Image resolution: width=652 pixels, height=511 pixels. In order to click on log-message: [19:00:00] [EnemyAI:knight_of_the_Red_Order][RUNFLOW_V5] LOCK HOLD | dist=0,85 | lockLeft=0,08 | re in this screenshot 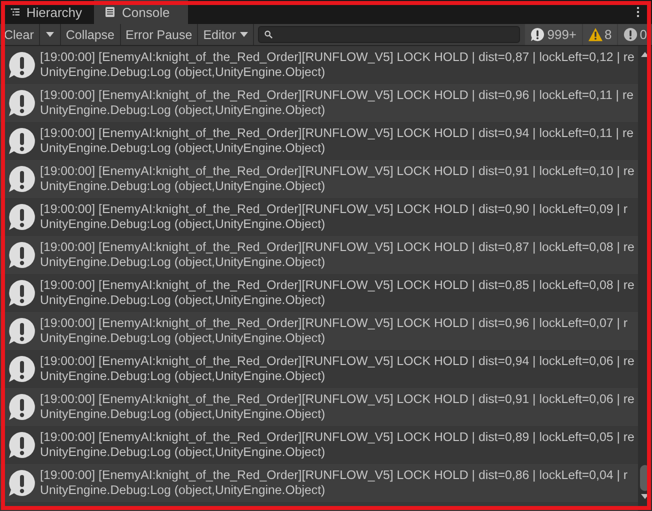, I will do `click(337, 285)`.